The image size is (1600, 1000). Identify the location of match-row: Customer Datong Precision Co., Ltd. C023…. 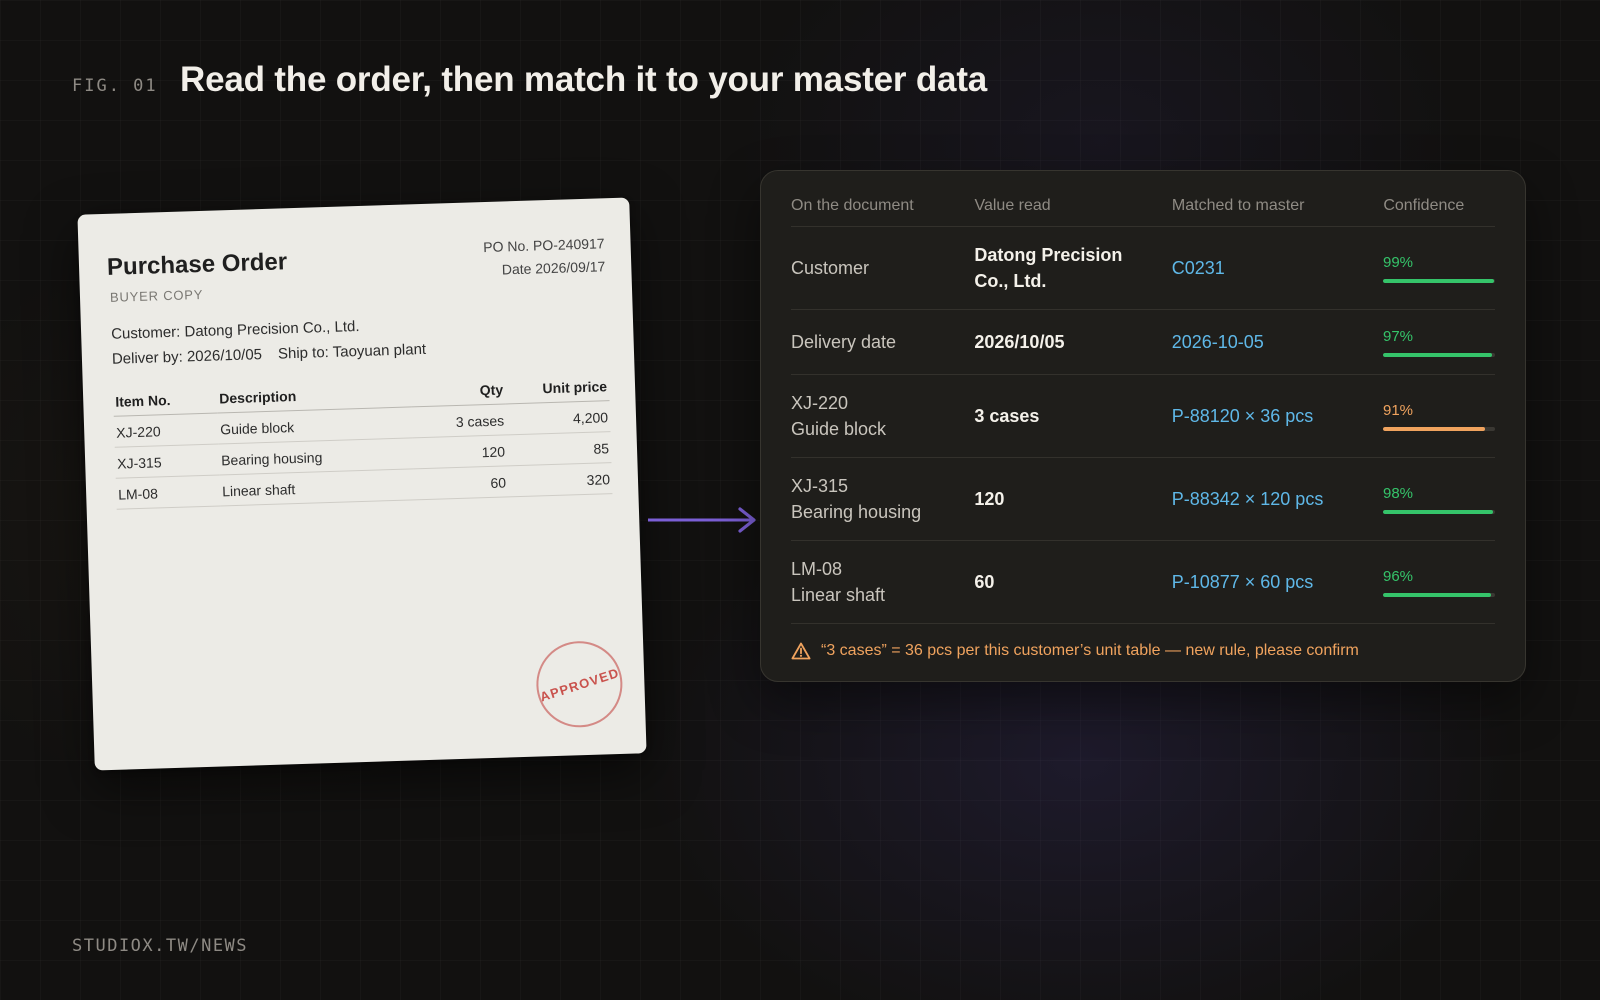
(1143, 268).